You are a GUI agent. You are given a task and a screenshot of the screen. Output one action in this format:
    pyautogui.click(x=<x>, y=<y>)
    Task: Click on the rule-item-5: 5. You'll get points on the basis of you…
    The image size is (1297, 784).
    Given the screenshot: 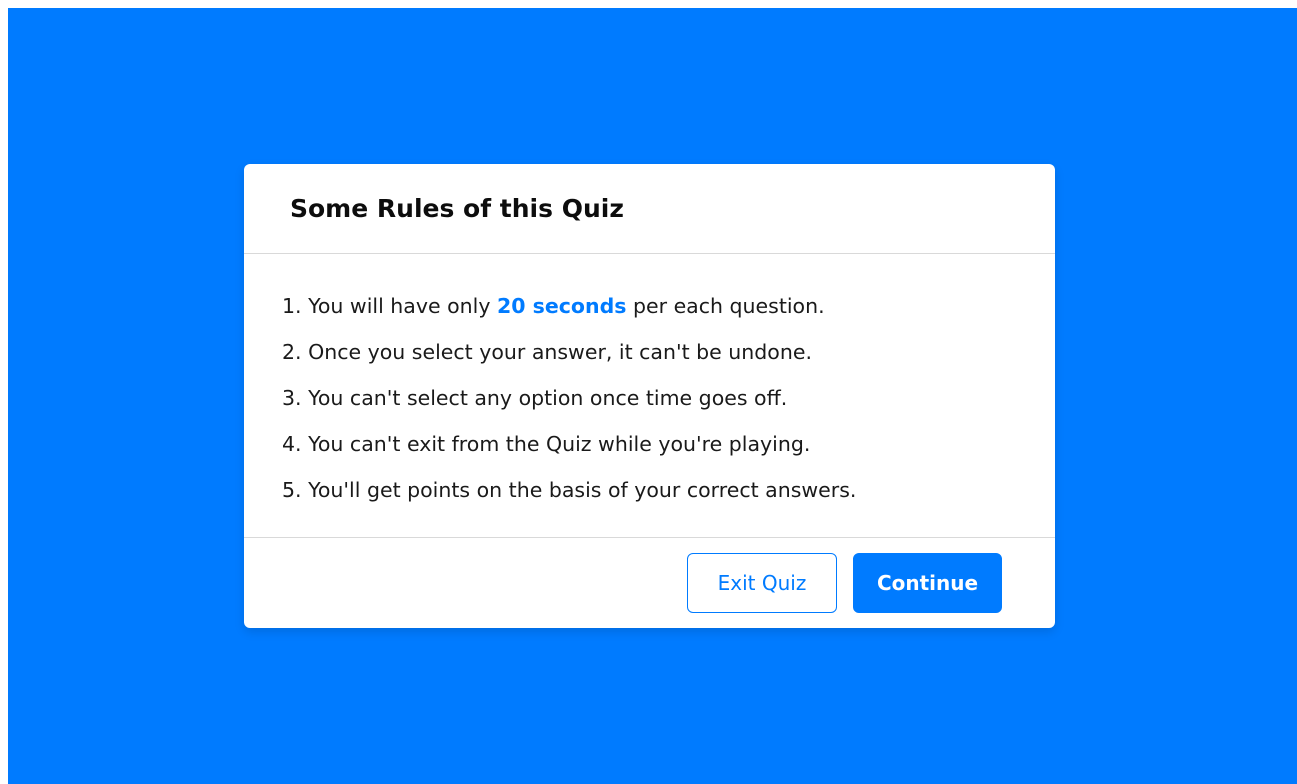 What is the action you would take?
    pyautogui.click(x=569, y=490)
    